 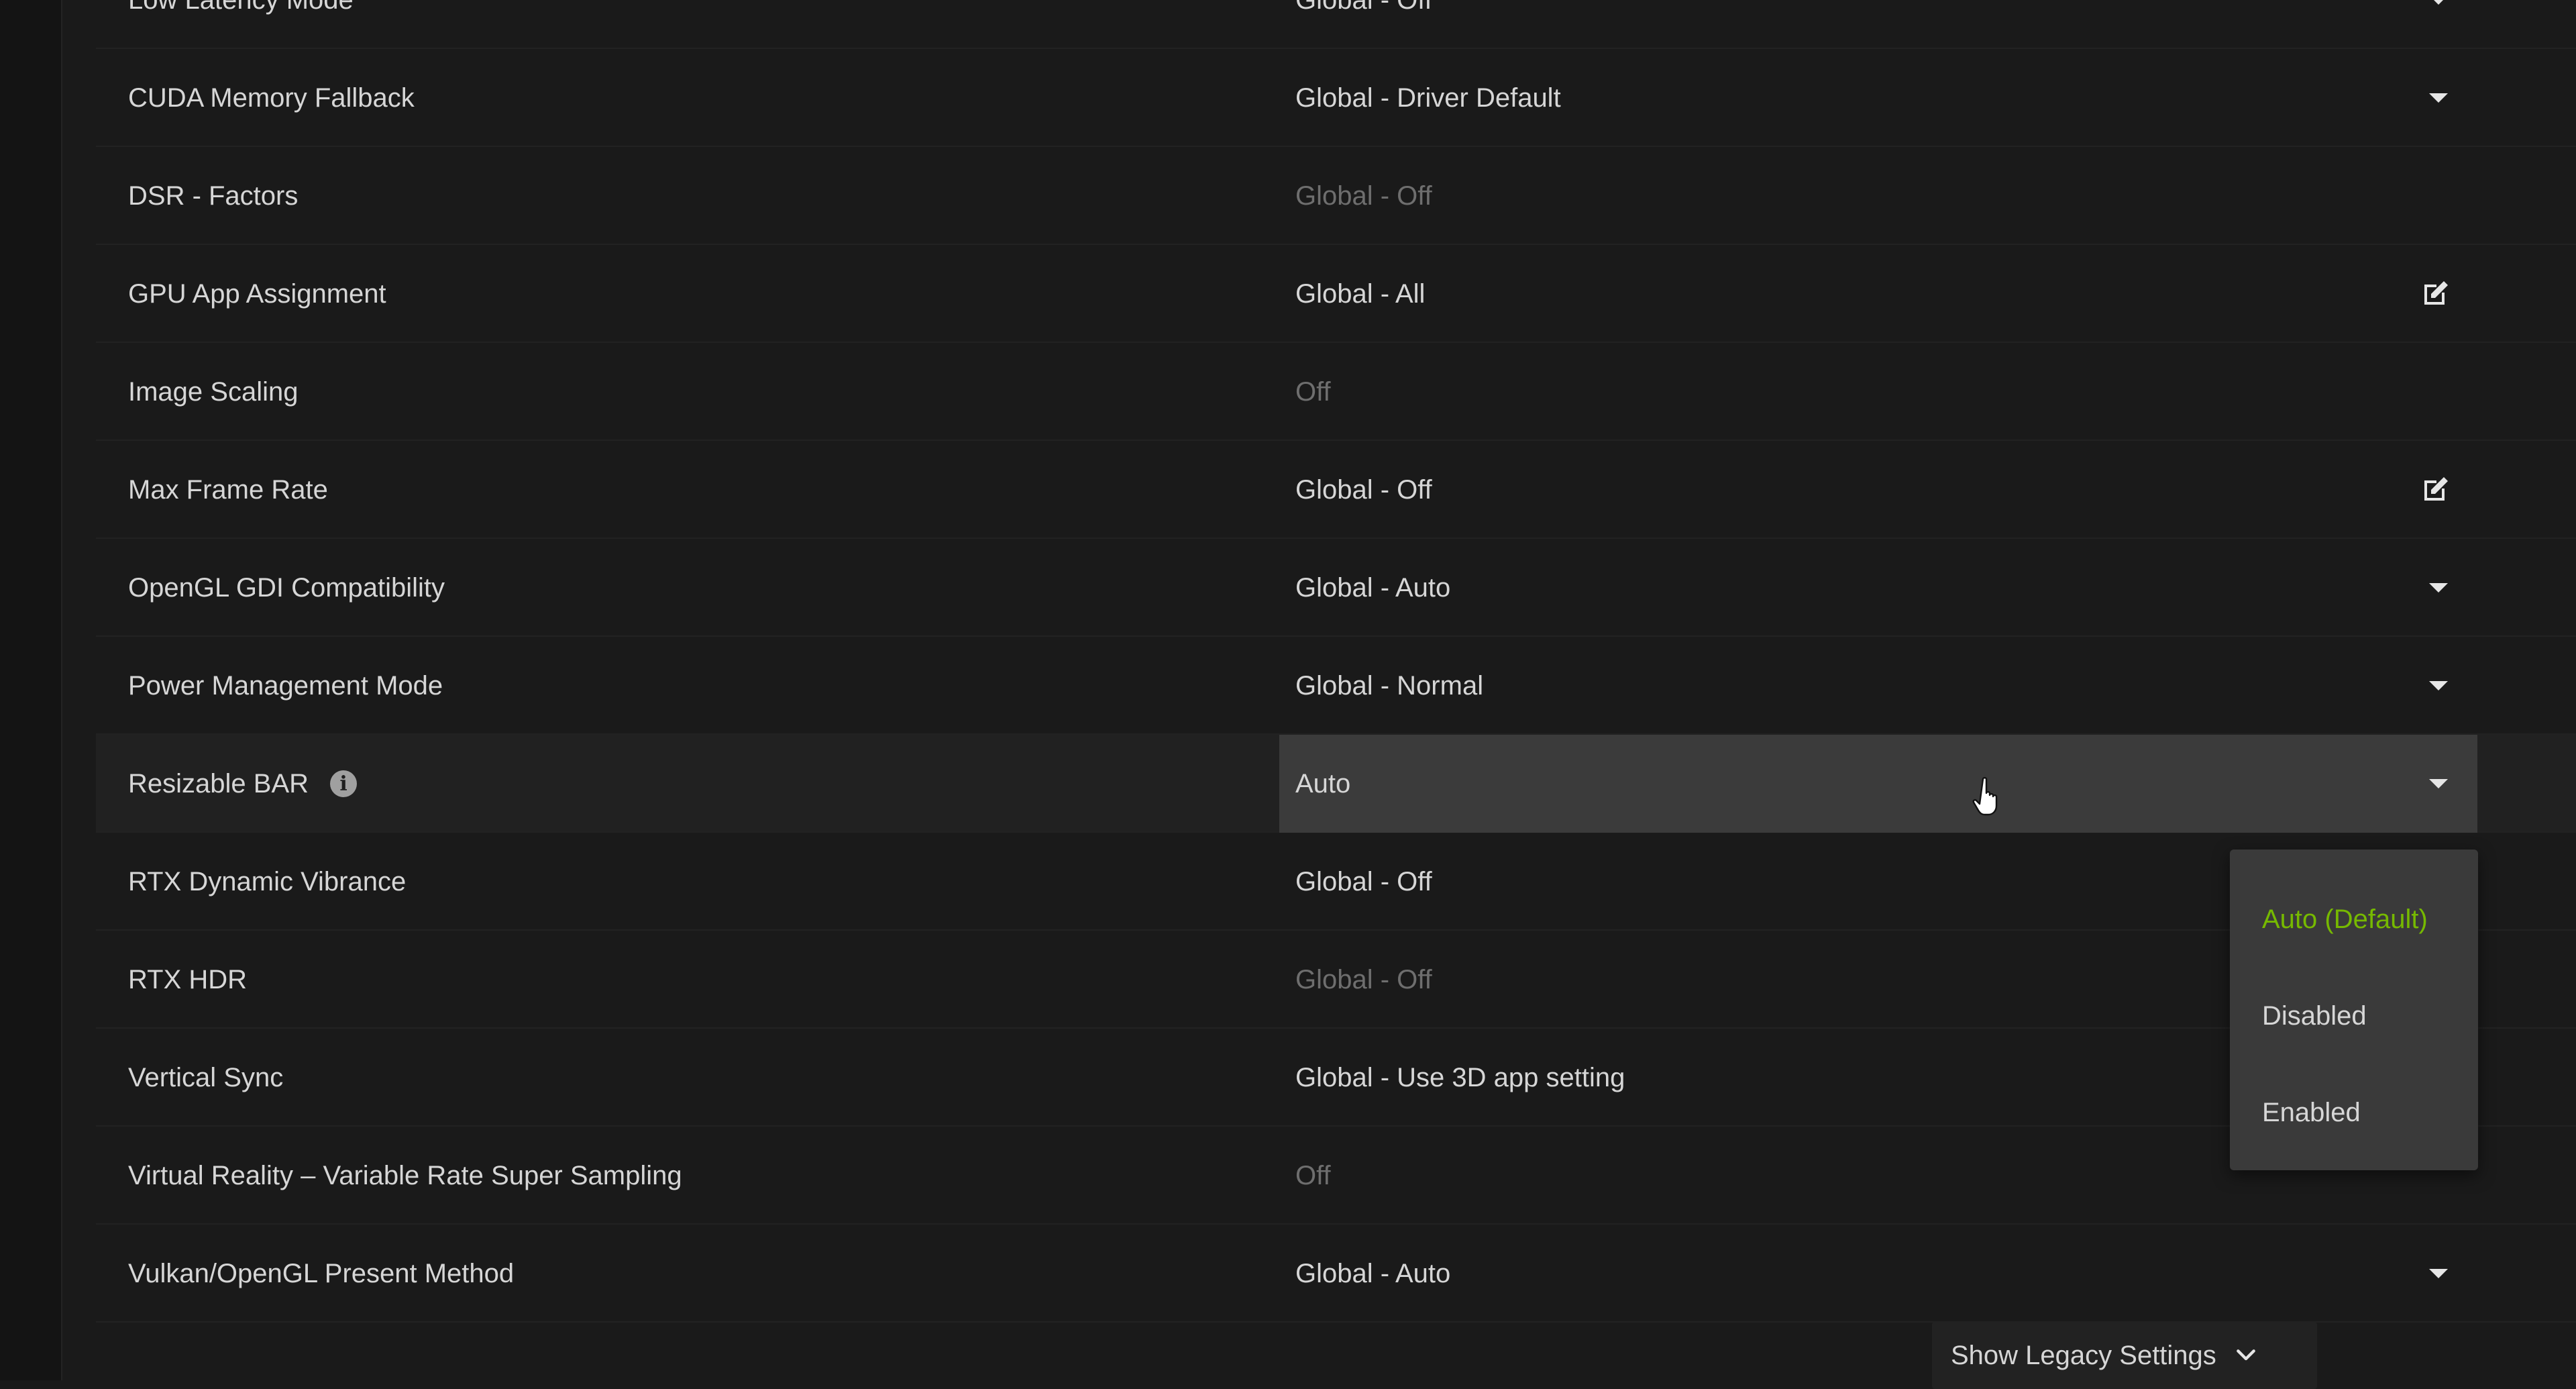 What do you see at coordinates (2354, 1113) in the screenshot?
I see `dropdown-option-enabled: Enabled` at bounding box center [2354, 1113].